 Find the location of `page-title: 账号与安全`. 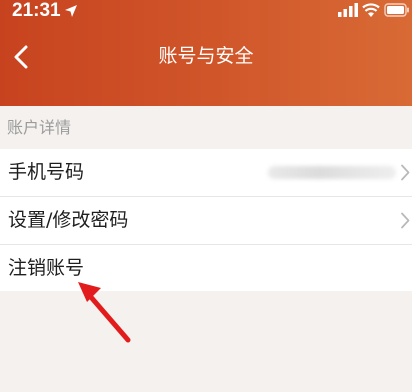

page-title: 账号与安全 is located at coordinates (206, 56).